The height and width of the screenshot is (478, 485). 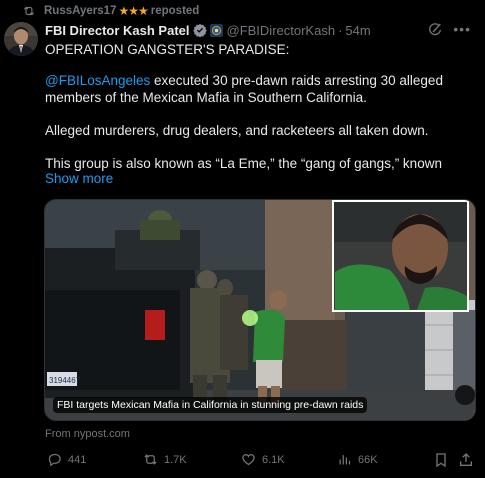 What do you see at coordinates (29, 11) in the screenshot?
I see `repost-icon` at bounding box center [29, 11].